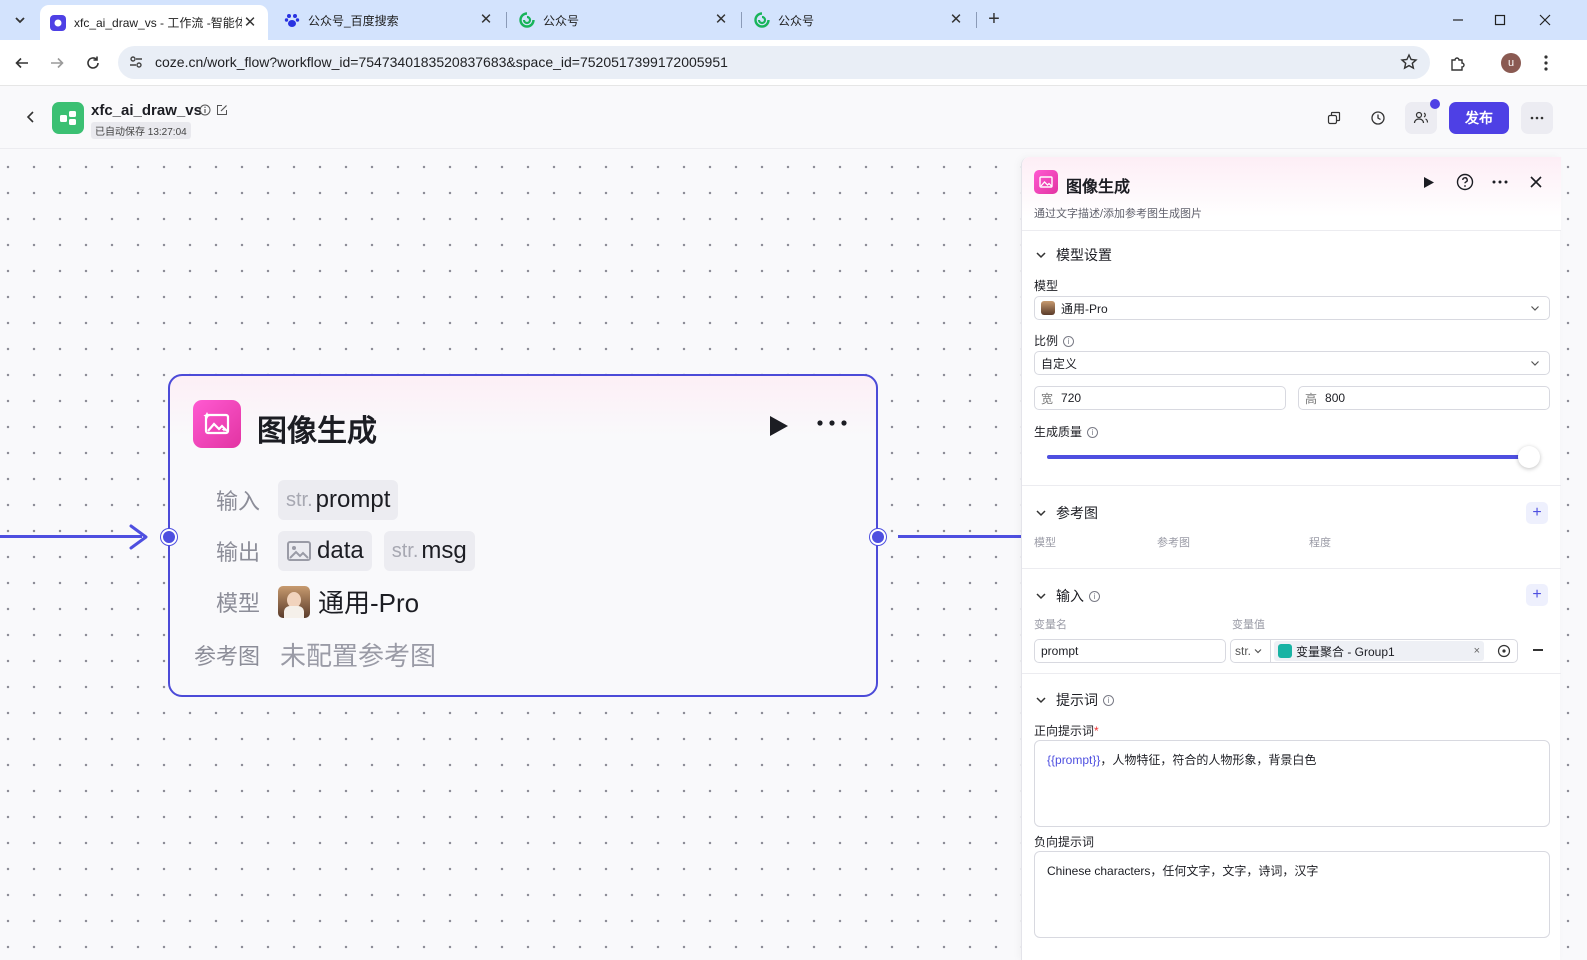  What do you see at coordinates (1045, 543) in the screenshot?
I see `col-model: 模型` at bounding box center [1045, 543].